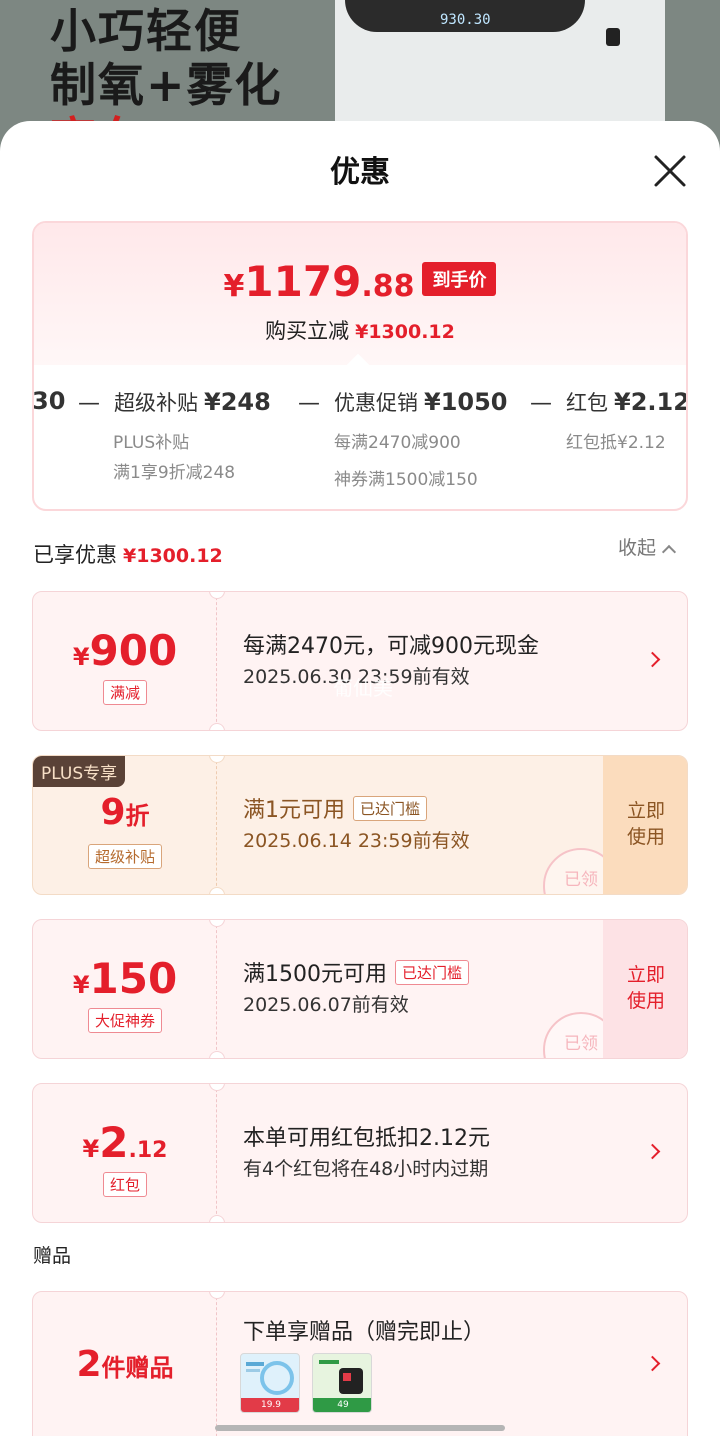 The height and width of the screenshot is (1436, 720). Describe the element at coordinates (366, 1138) in the screenshot. I see `coupon-description: 本单可用红包抵扣2.12元` at that location.